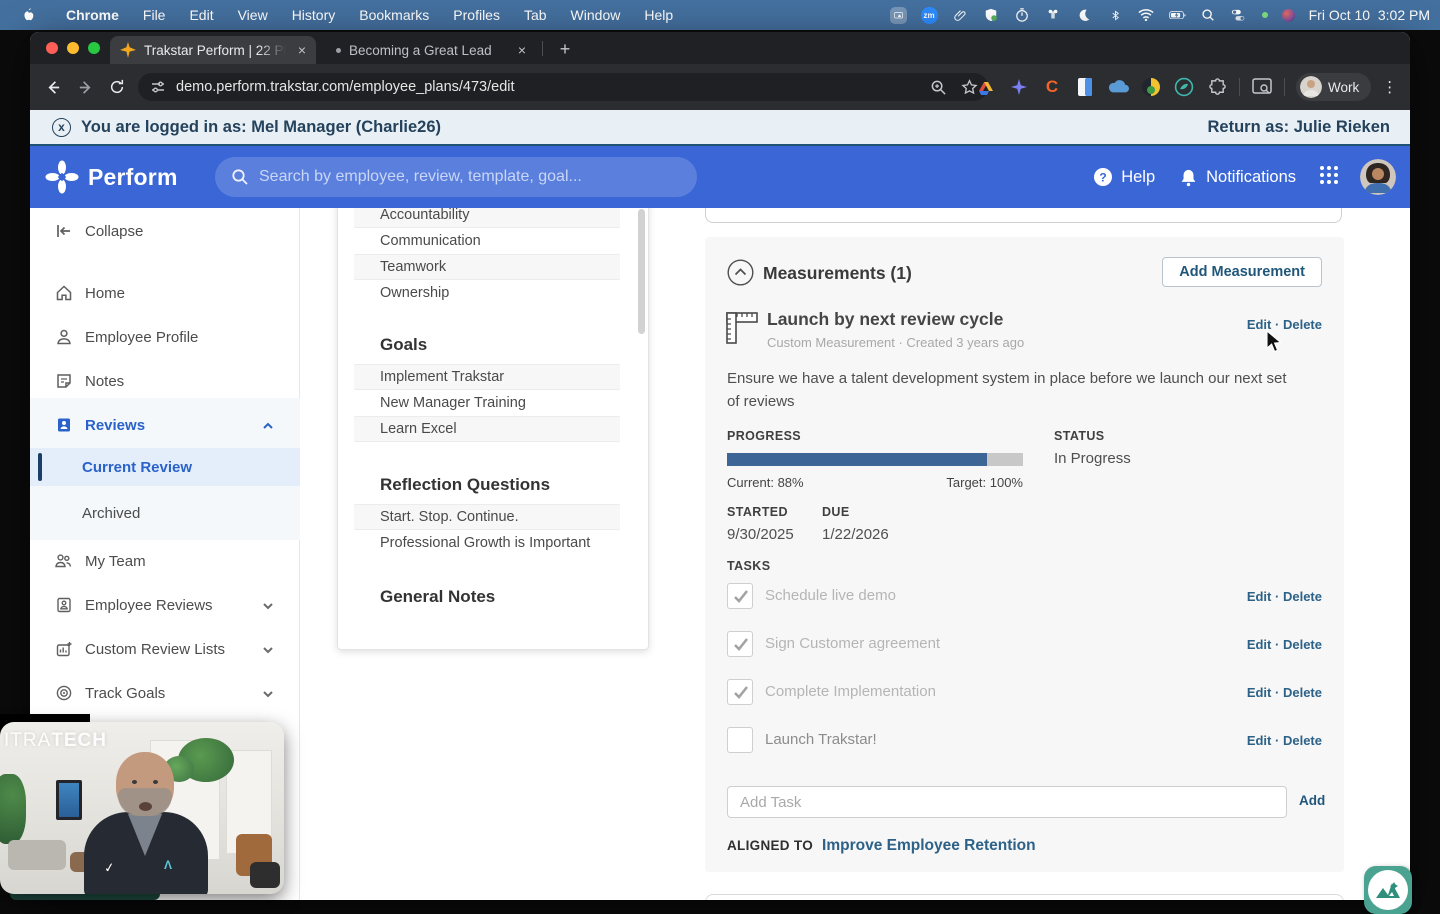 This screenshot has height=914, width=1440. I want to click on sidebar-collapse-button: Collapse, so click(165, 231).